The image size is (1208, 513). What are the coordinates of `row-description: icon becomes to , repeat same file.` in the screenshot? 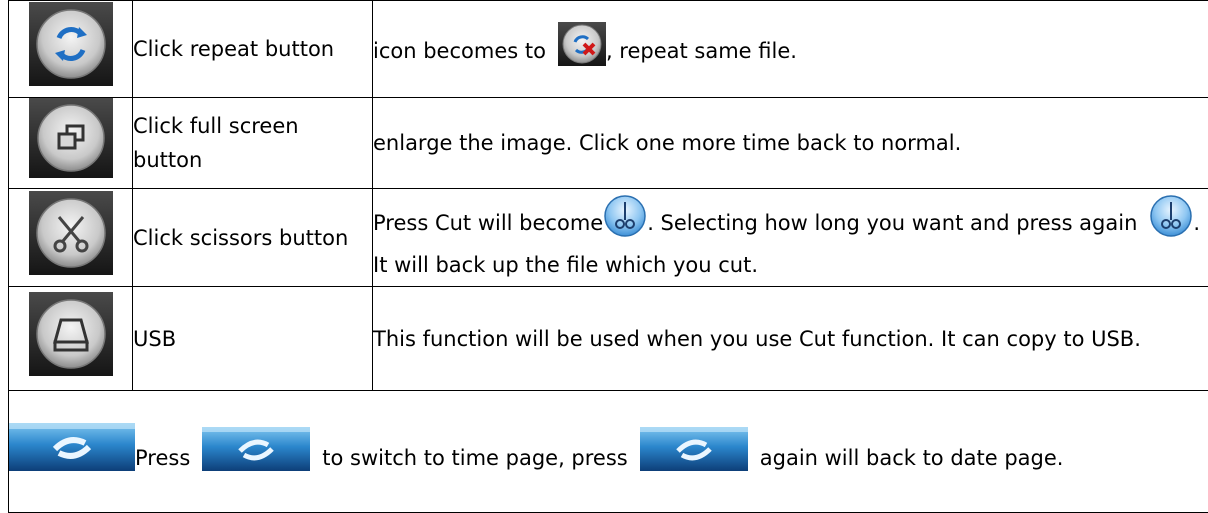 It's located at (790, 49).